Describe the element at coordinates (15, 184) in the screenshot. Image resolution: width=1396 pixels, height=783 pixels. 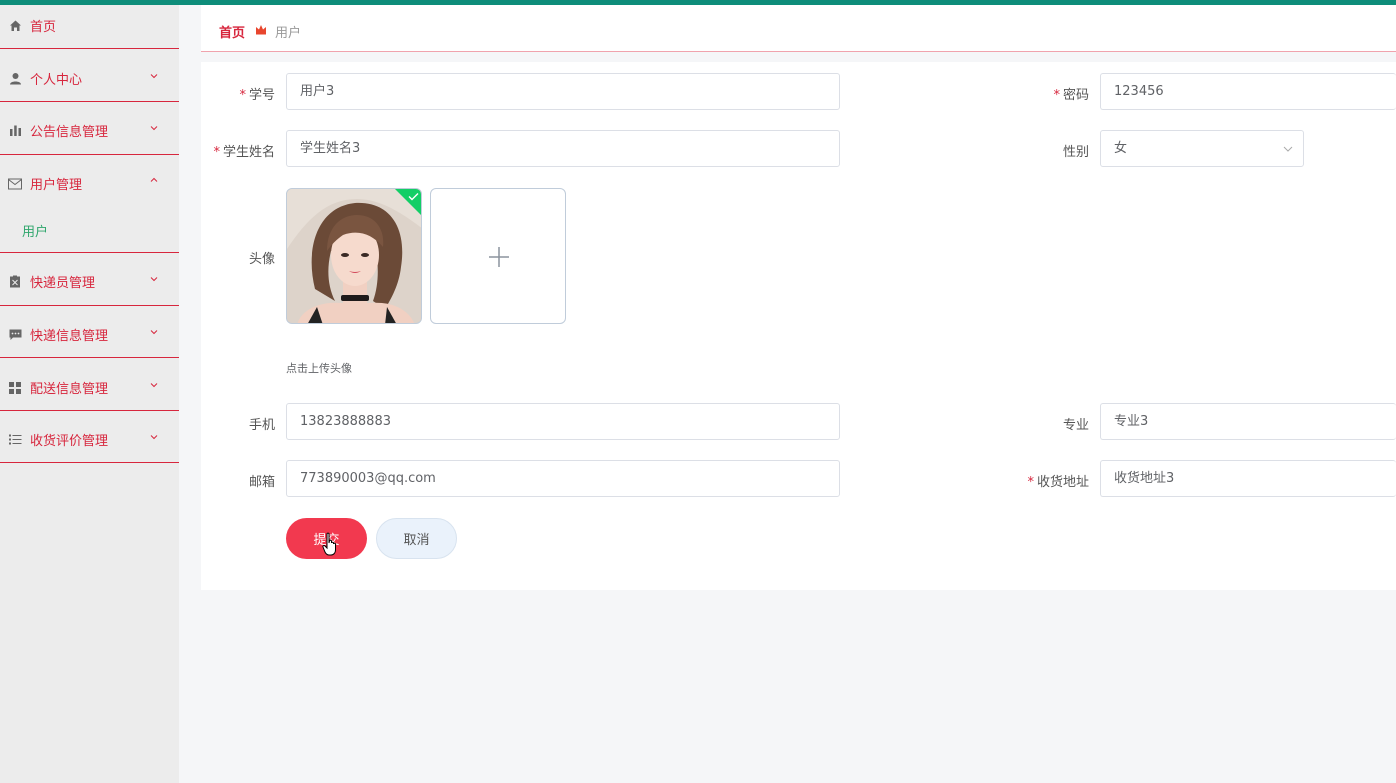
I see `mail-icon` at that location.